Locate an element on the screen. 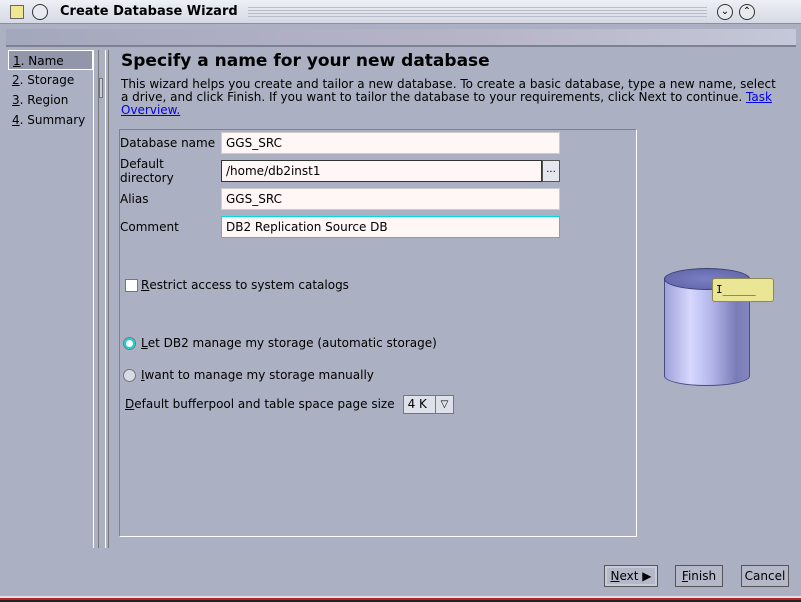 This screenshot has width=801, height=602. db-name-label: Database name is located at coordinates (168, 143).